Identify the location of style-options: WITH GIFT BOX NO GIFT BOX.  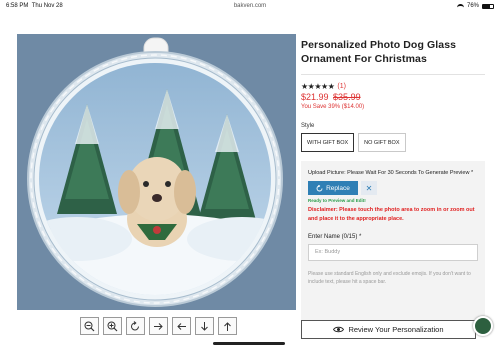
(393, 142).